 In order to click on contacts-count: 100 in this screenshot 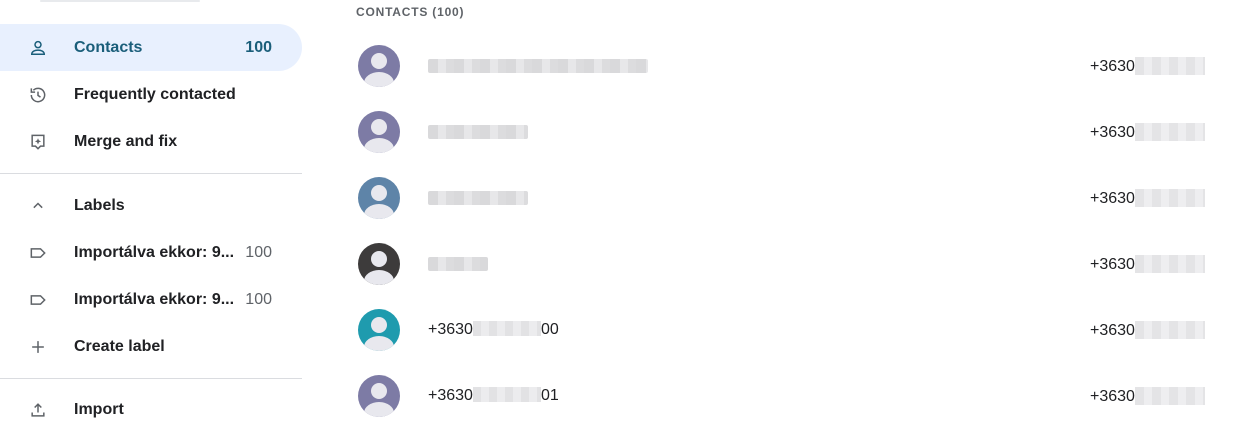, I will do `click(258, 47)`.